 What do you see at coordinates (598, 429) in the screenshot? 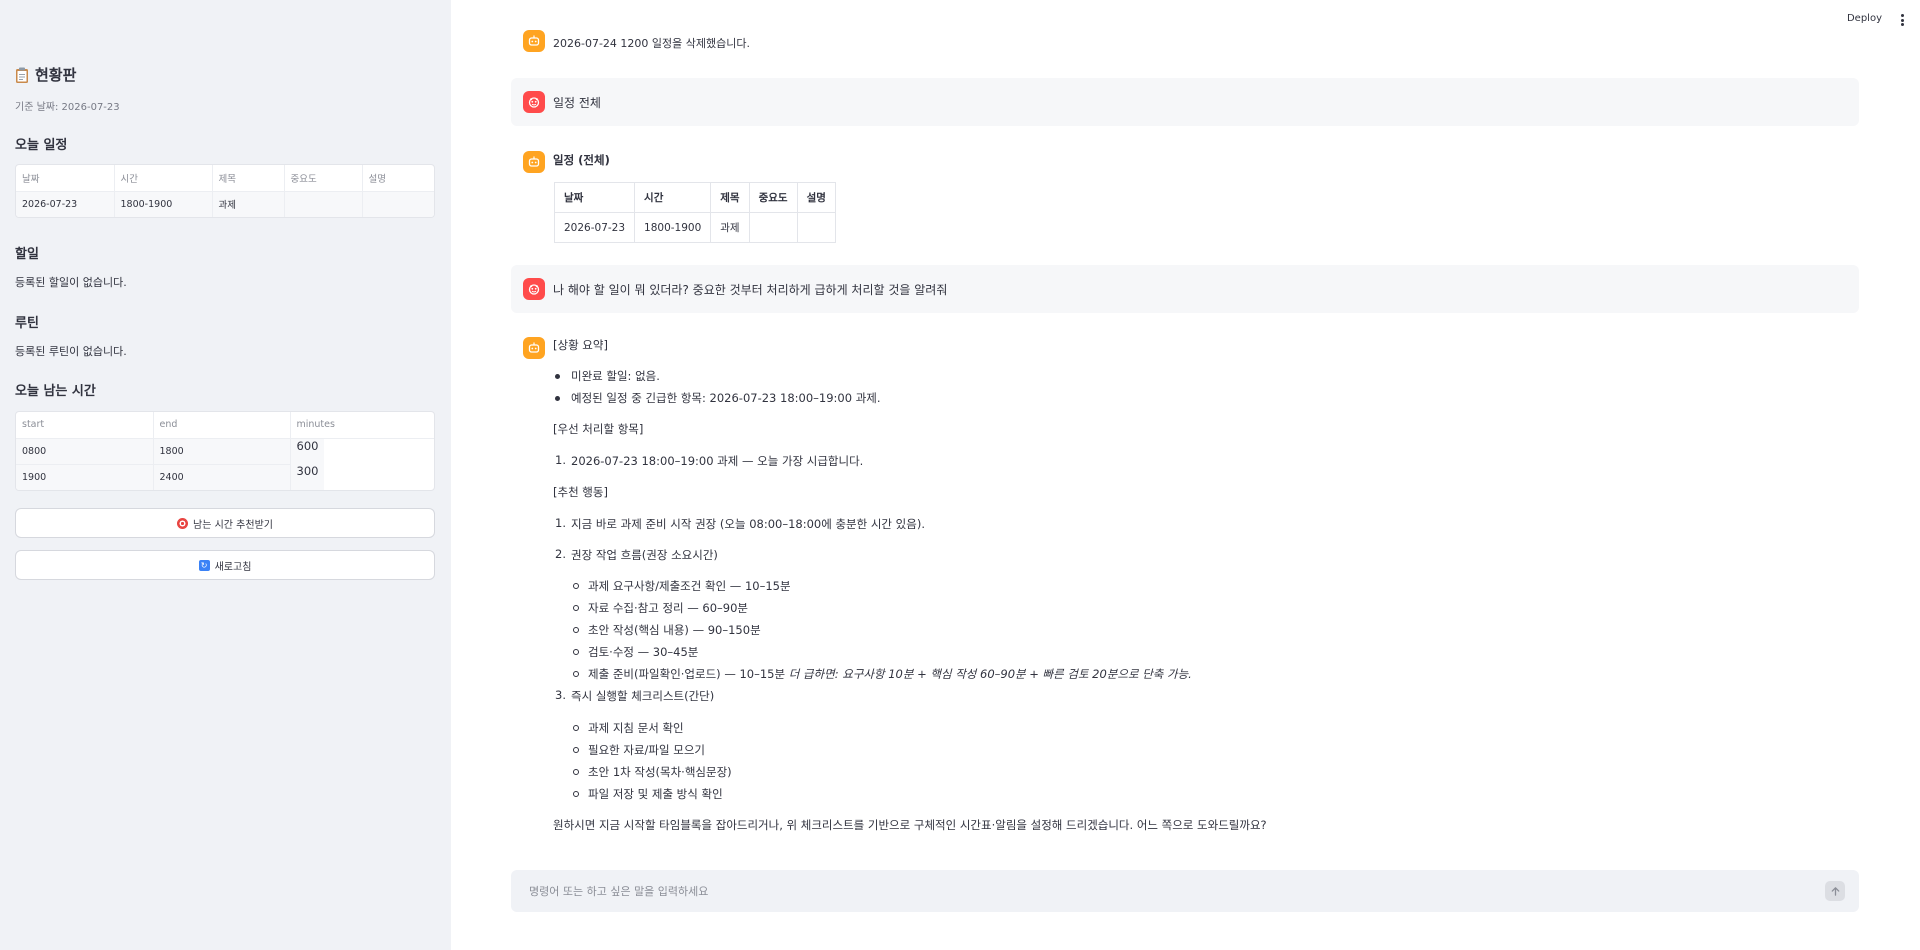
I see `priority-label: [우선 처리할 항목]` at bounding box center [598, 429].